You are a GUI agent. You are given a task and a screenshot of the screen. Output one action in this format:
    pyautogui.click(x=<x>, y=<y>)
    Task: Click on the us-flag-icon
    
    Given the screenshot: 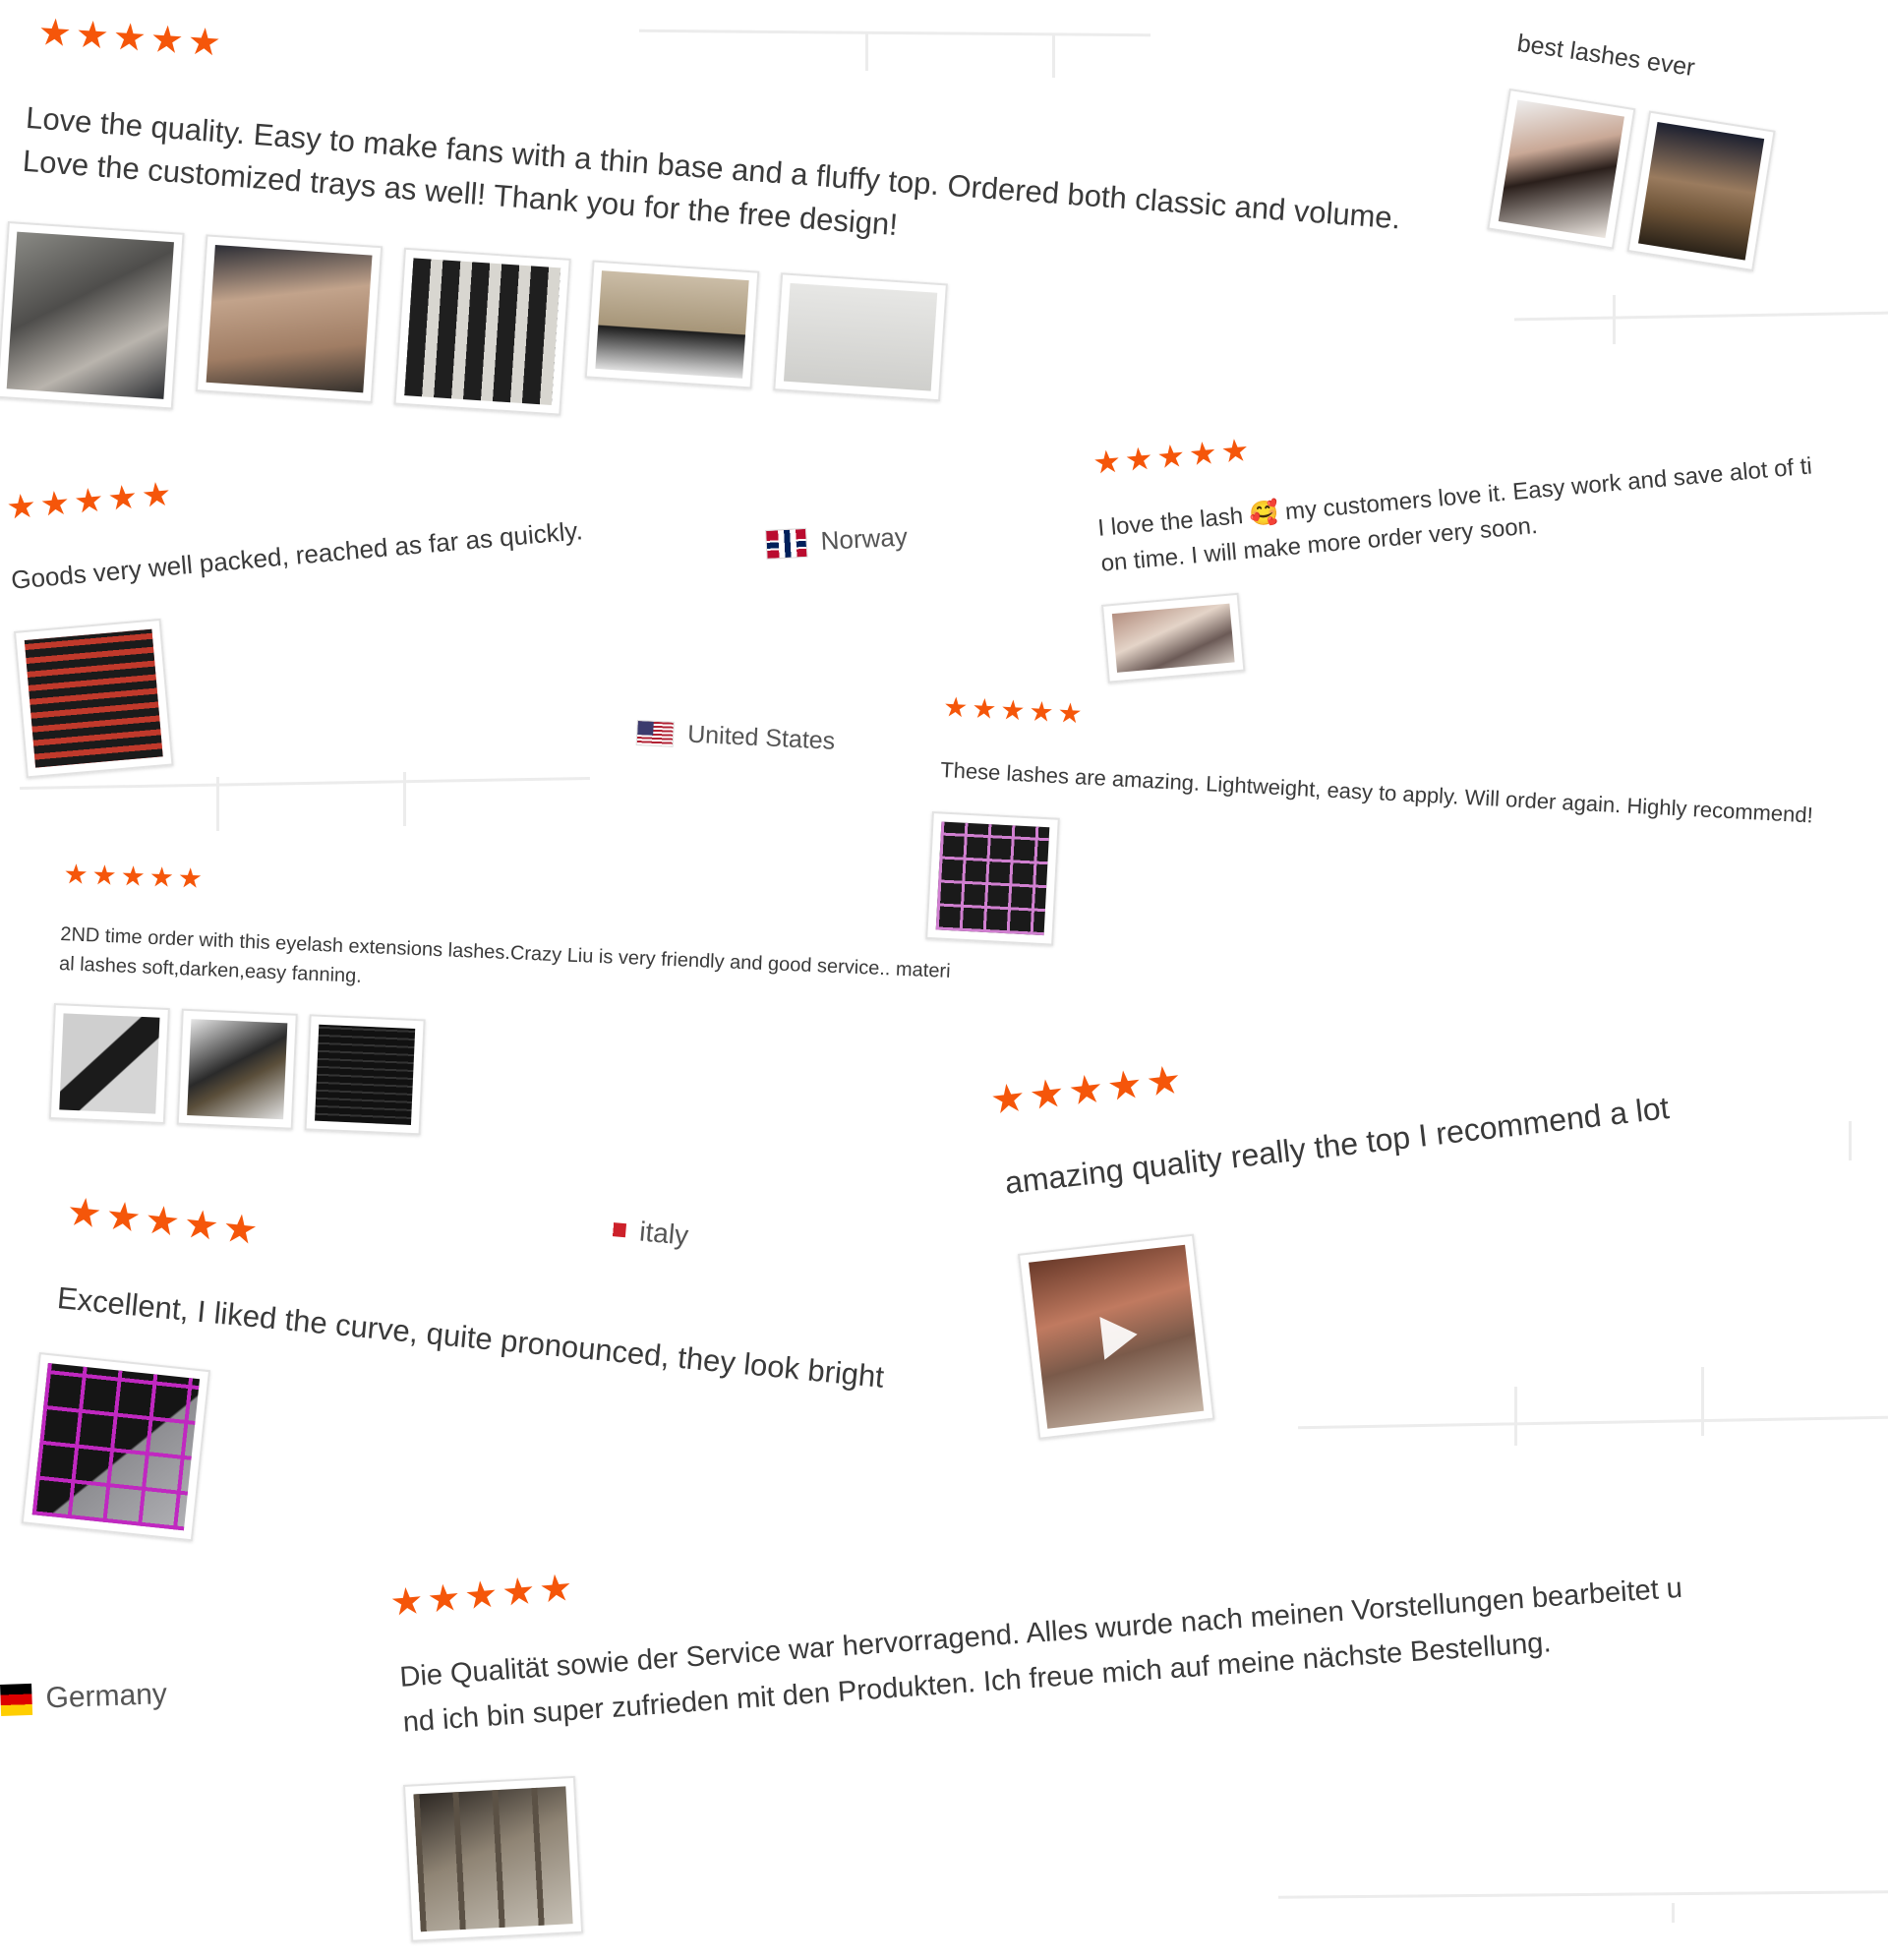 What is the action you would take?
    pyautogui.click(x=655, y=733)
    